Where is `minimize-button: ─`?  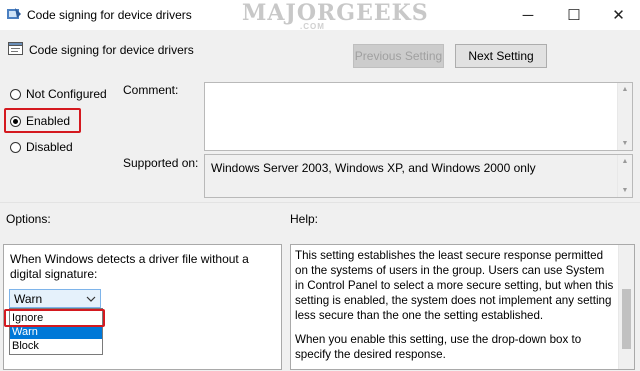
minimize-button: ─ is located at coordinates (528, 15).